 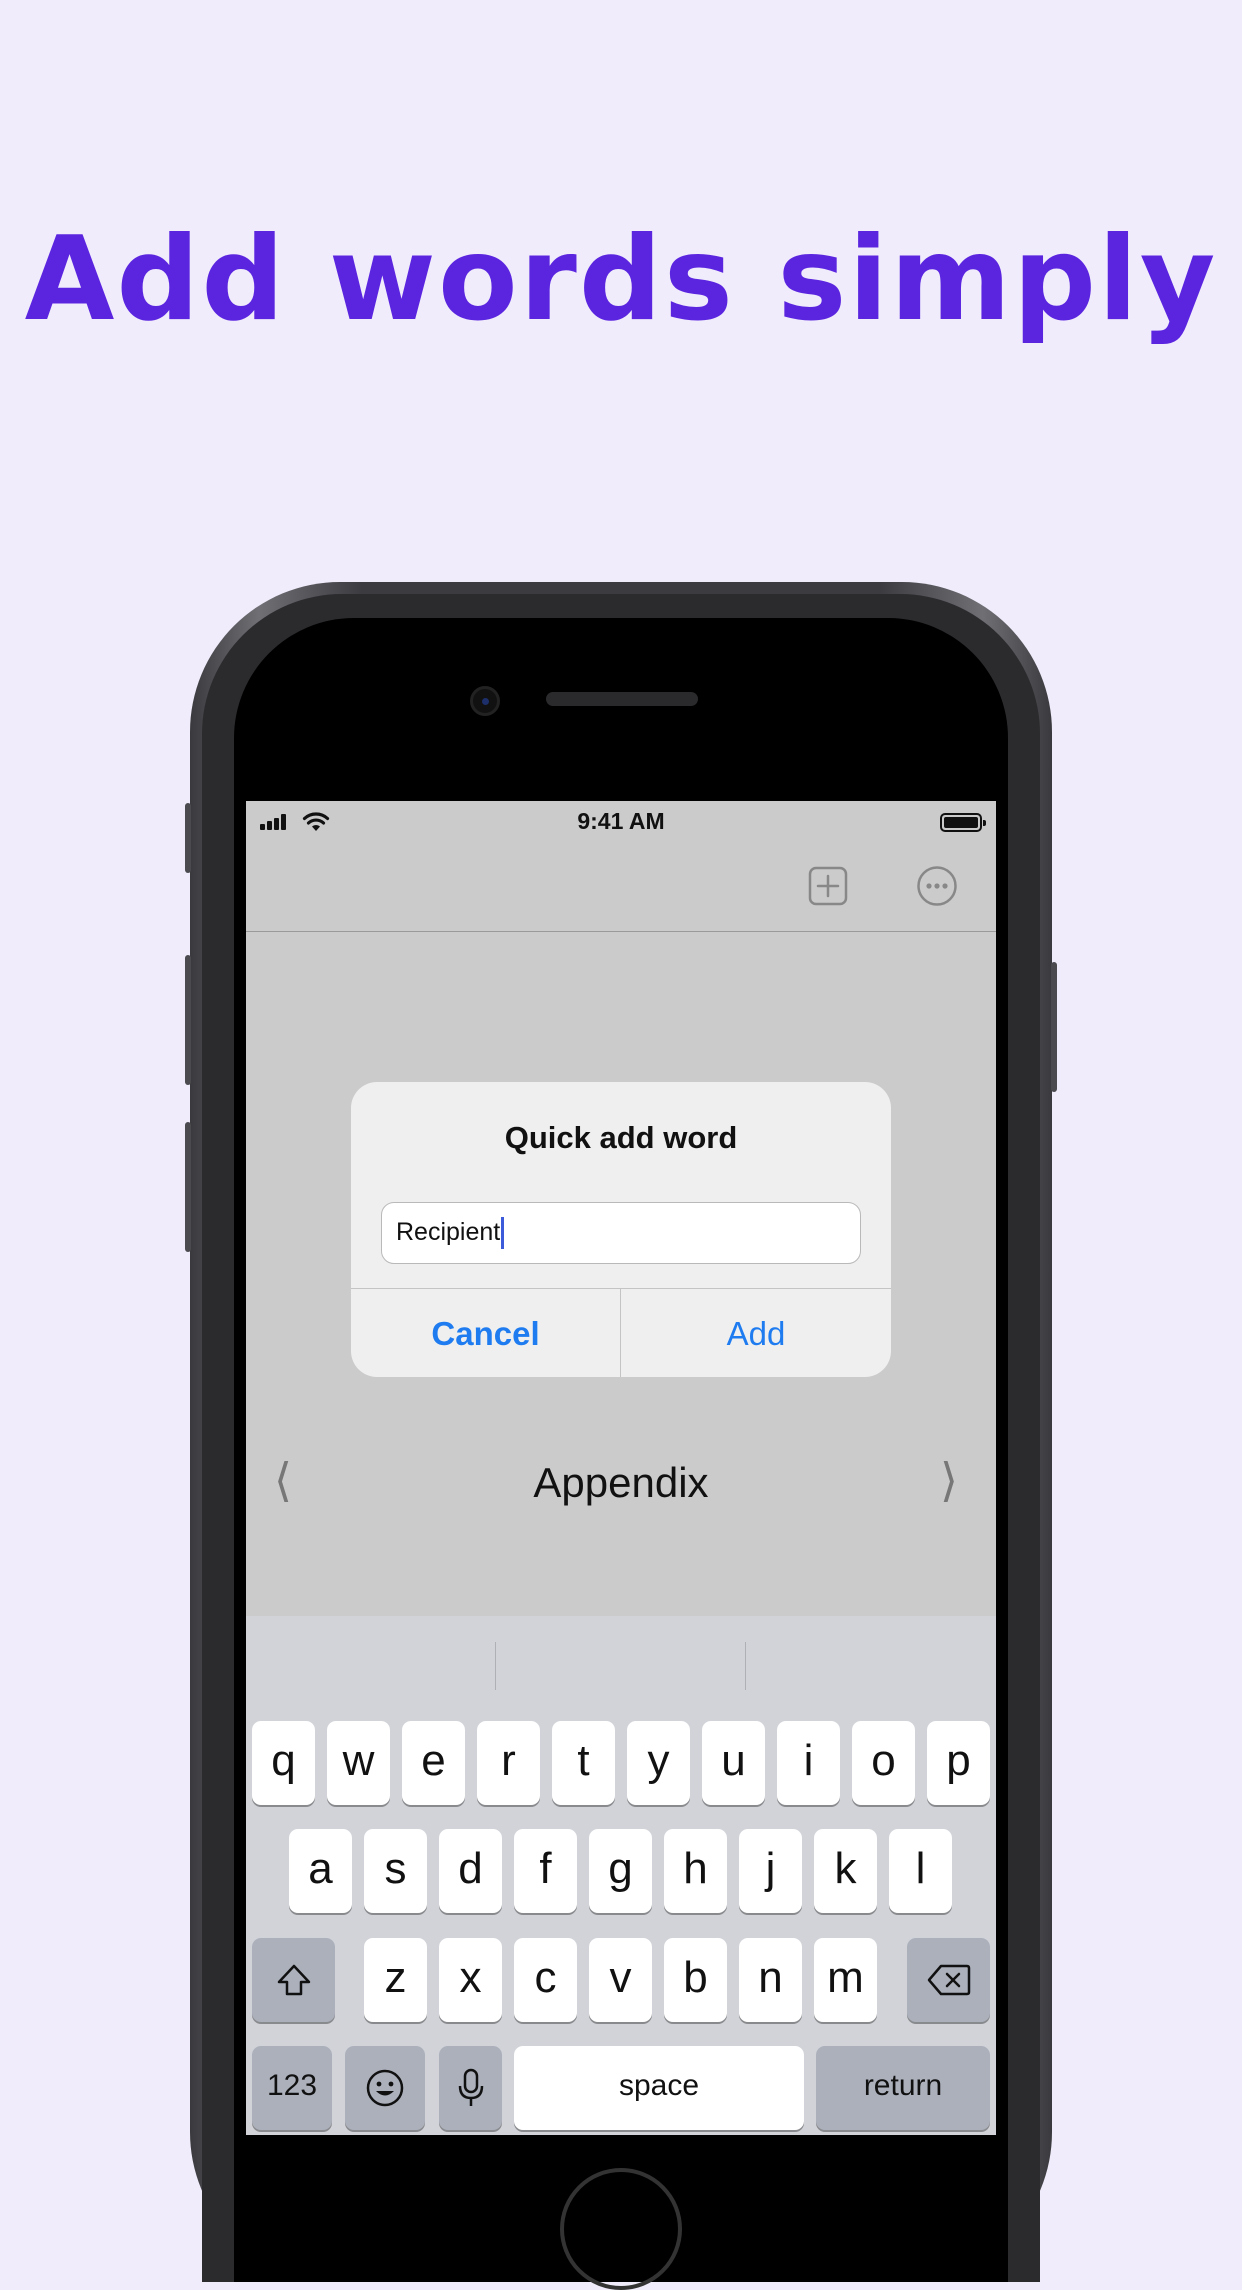 I want to click on key-p: p, so click(x=958, y=1763).